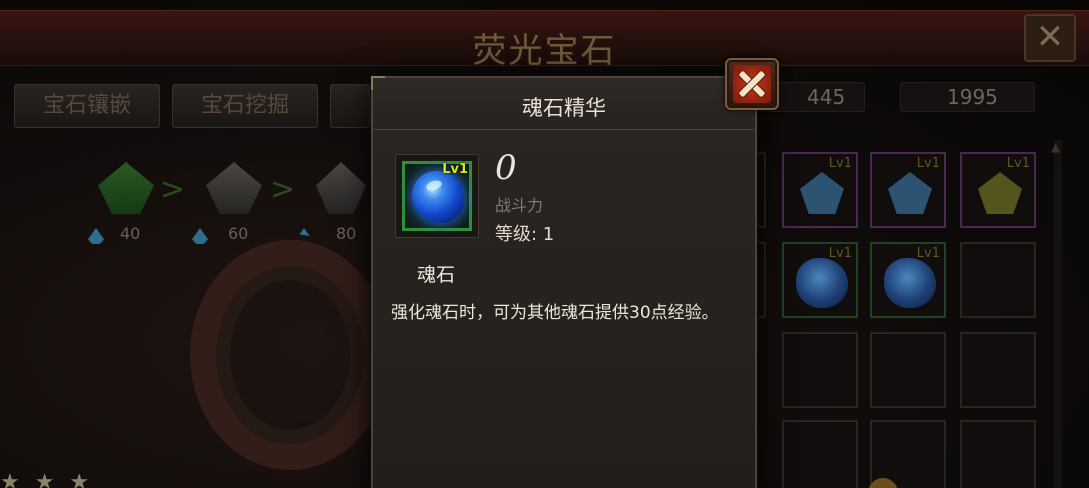  What do you see at coordinates (555, 313) in the screenshot?
I see `item-description: 强化魂石时，可为其他魂石提供30点经验。` at bounding box center [555, 313].